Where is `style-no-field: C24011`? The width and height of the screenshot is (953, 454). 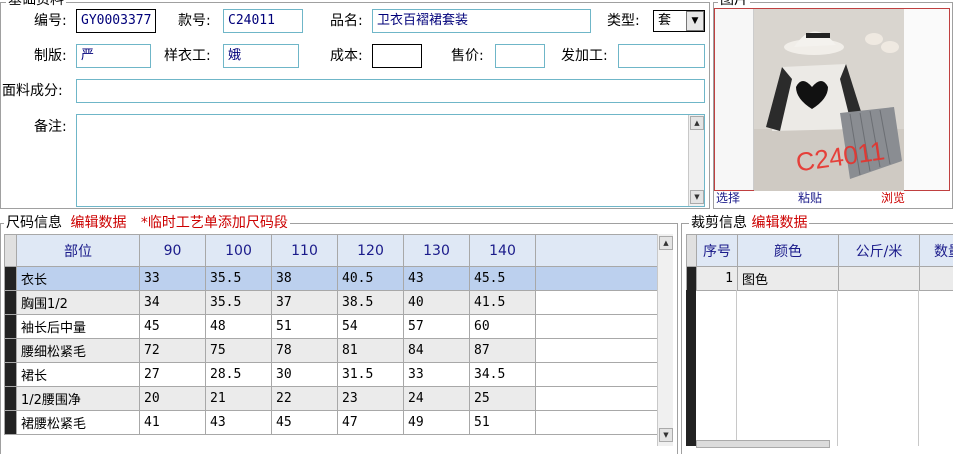
style-no-field: C24011 is located at coordinates (263, 21).